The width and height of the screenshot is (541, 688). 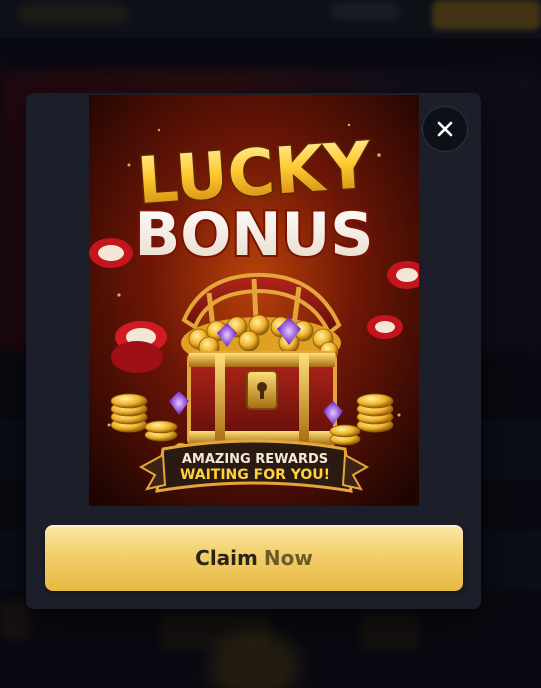 I want to click on close-icon, so click(x=445, y=129).